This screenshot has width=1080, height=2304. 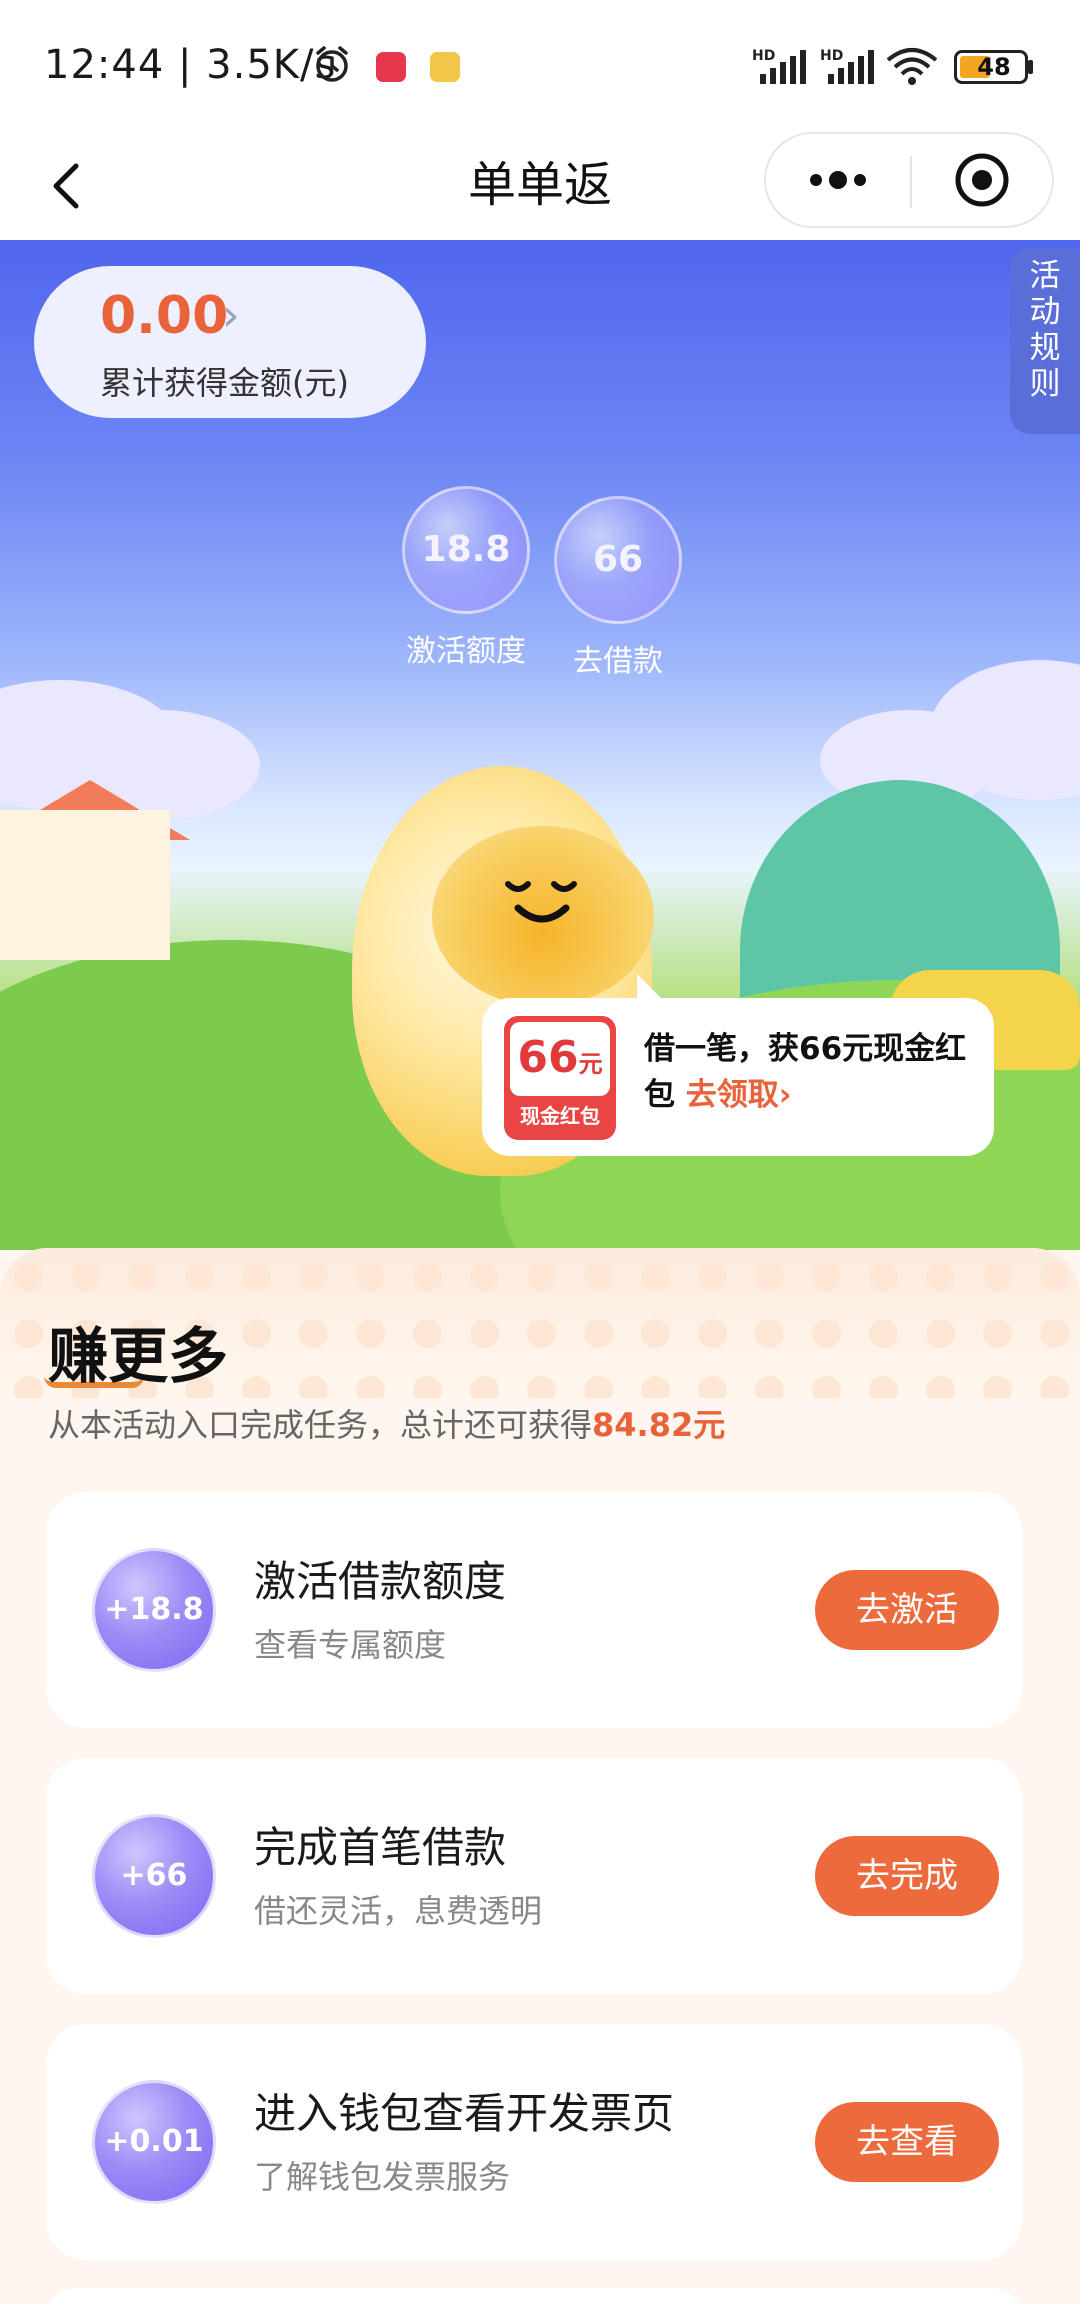 What do you see at coordinates (190, 65) in the screenshot?
I see `status-time: 12:44 | 3.5K/s` at bounding box center [190, 65].